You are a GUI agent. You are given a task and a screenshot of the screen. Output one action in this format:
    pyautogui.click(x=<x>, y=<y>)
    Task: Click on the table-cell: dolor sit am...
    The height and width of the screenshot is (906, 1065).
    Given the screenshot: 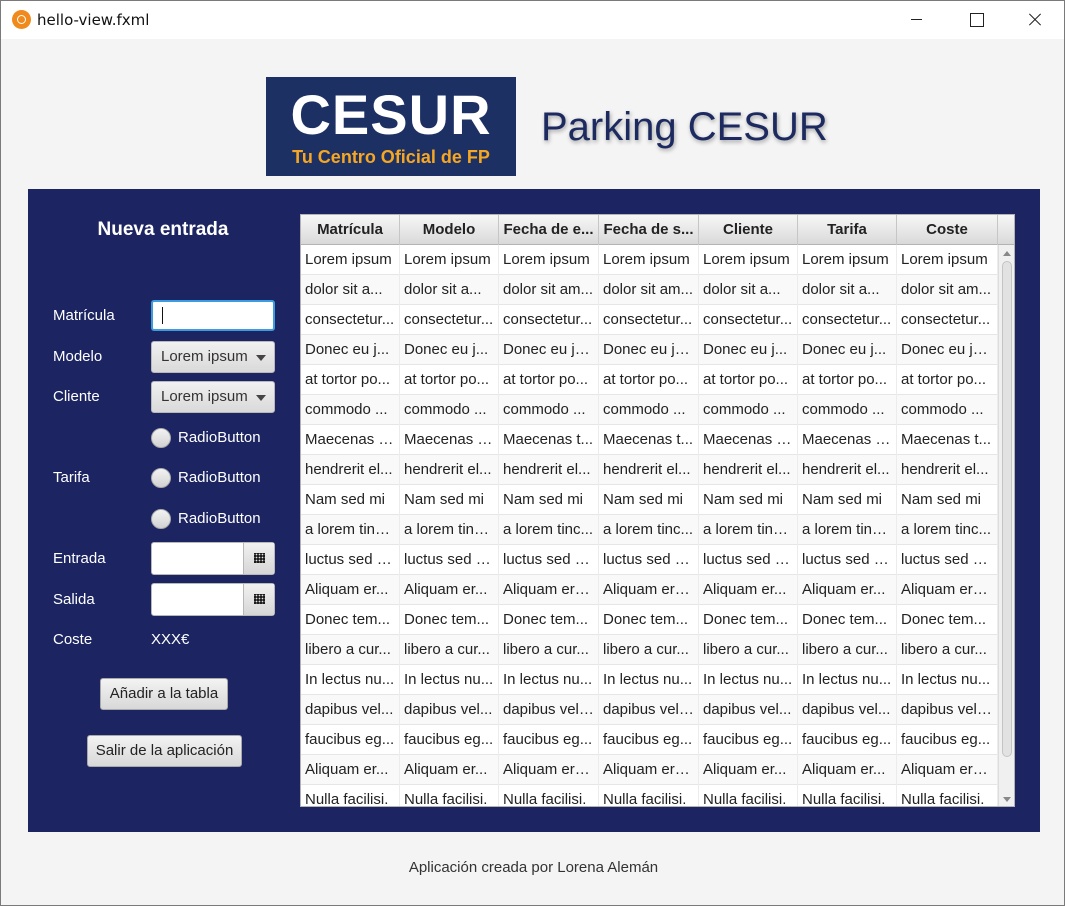 What is the action you would take?
    pyautogui.click(x=947, y=290)
    